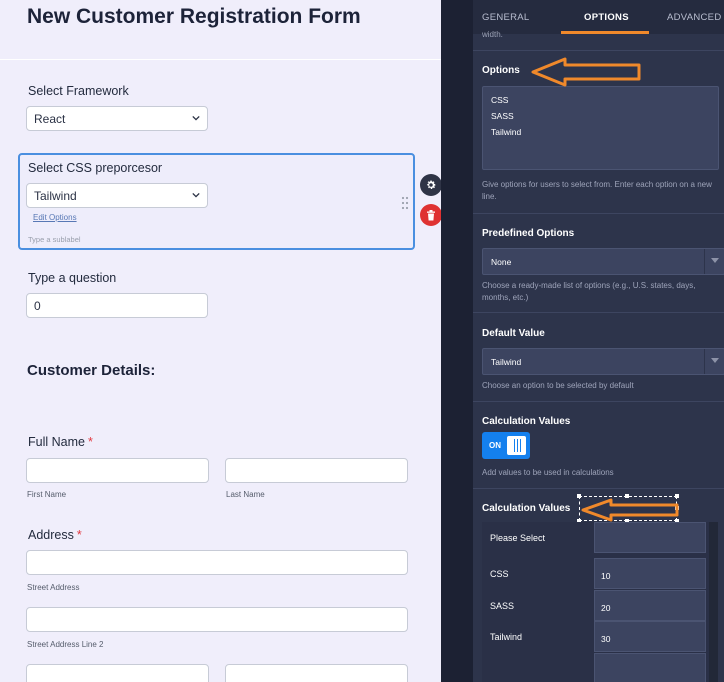 The image size is (724, 682). I want to click on panel-gutter, so click(457, 341).